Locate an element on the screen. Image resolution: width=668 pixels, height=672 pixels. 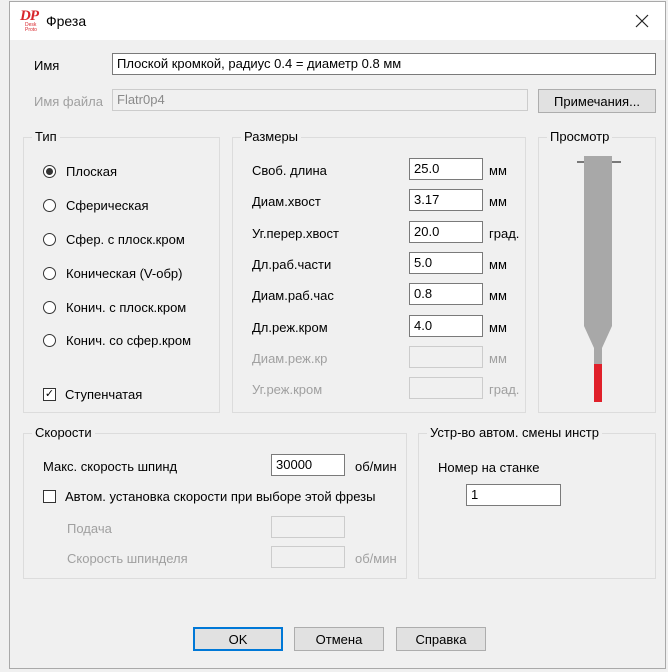
stepped-checkbox: ✓ Ступенчатая is located at coordinates (92, 394).